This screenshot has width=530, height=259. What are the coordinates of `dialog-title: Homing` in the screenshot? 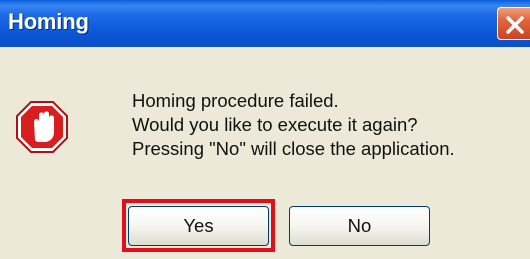 It's located at (48, 21).